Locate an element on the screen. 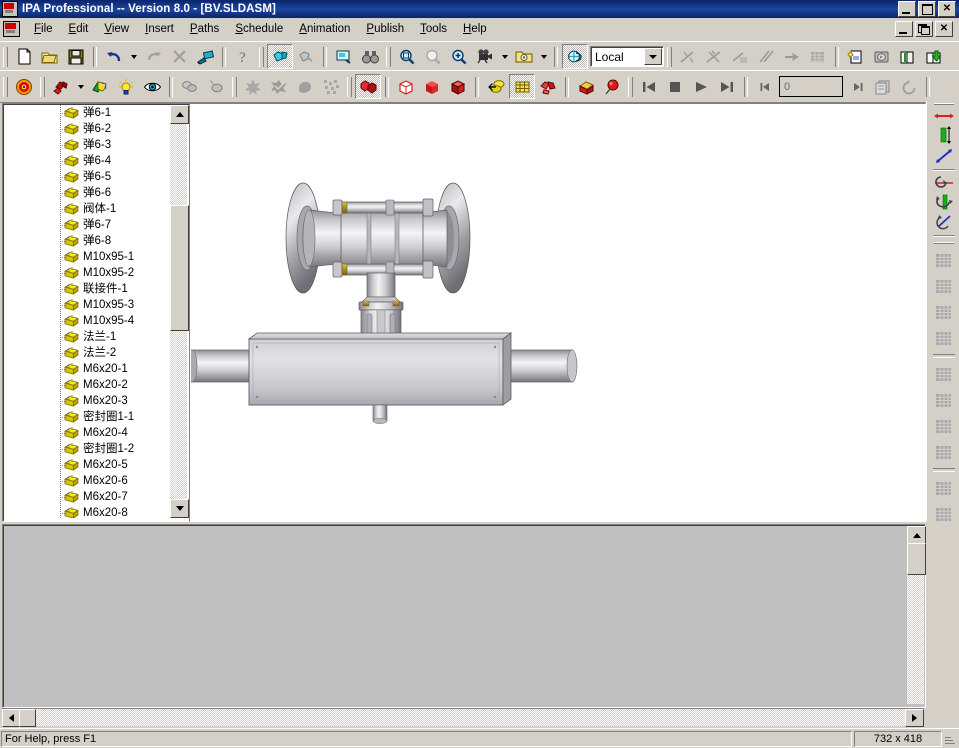  view-folder-dropdown-arrow is located at coordinates (543, 56).